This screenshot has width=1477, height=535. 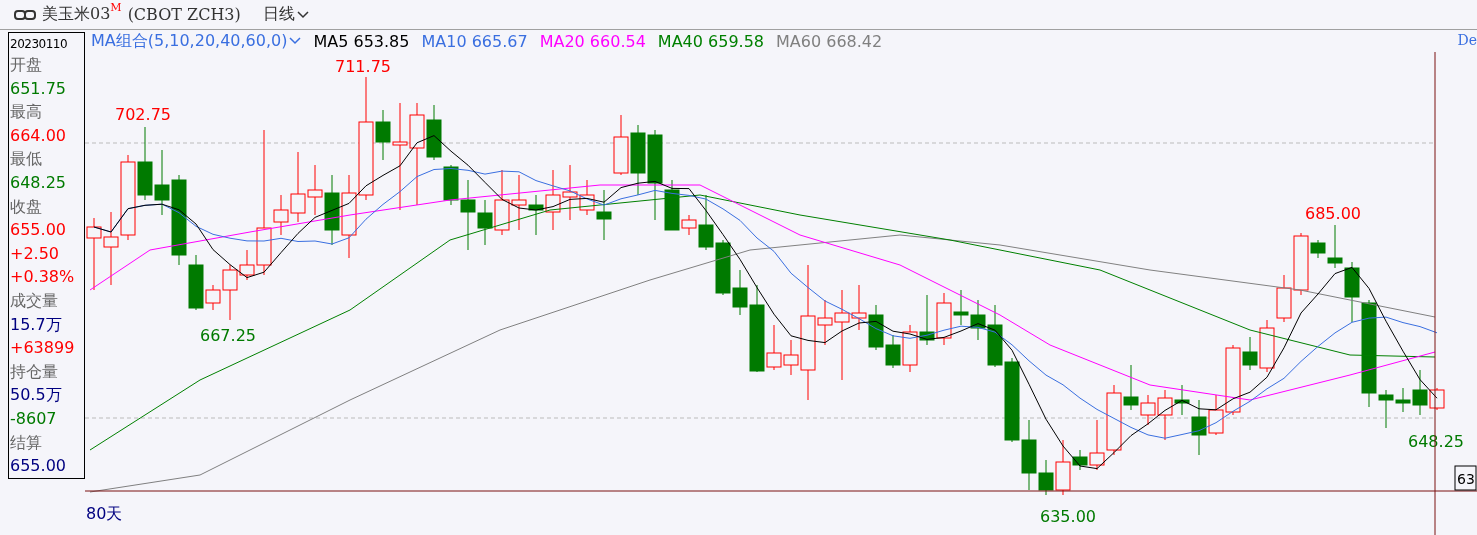 I want to click on field-value: +2.50, so click(x=35, y=253).